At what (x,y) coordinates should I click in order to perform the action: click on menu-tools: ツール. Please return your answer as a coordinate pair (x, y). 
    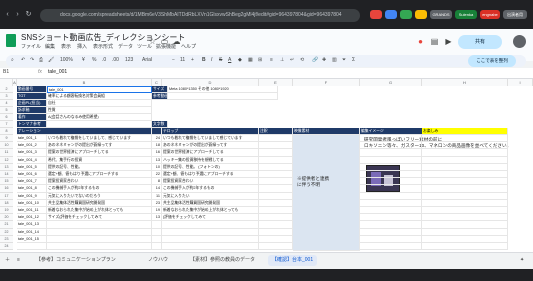
    Looking at the image, I should click on (144, 46).